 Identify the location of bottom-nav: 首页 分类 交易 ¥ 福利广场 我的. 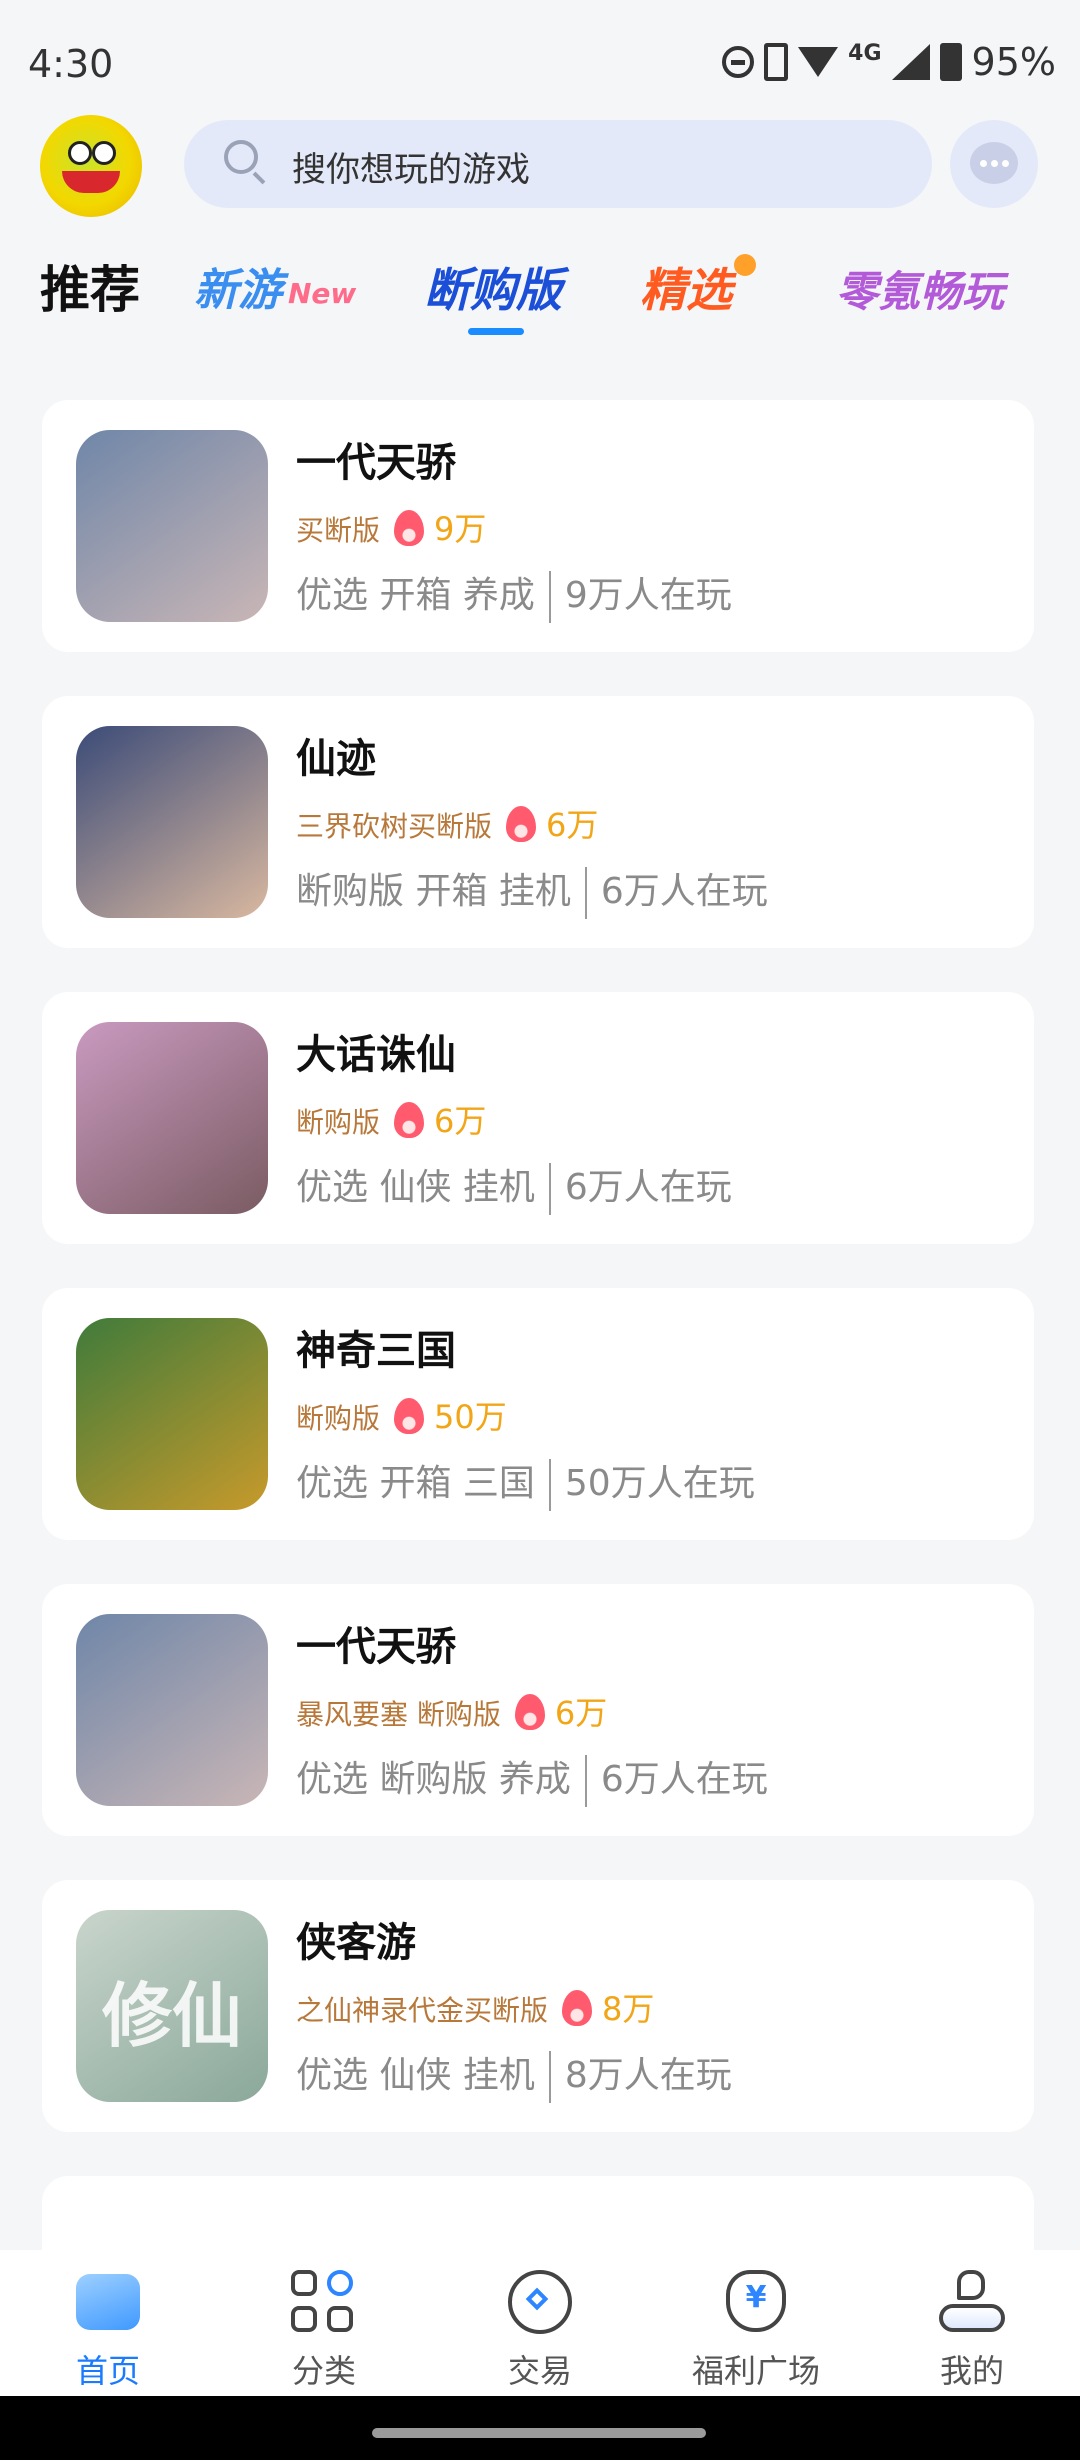
(540, 2323).